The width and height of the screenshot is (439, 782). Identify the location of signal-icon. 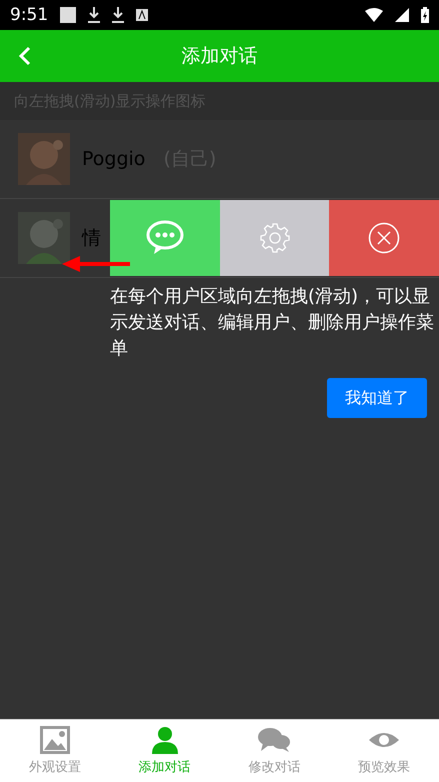
(402, 15).